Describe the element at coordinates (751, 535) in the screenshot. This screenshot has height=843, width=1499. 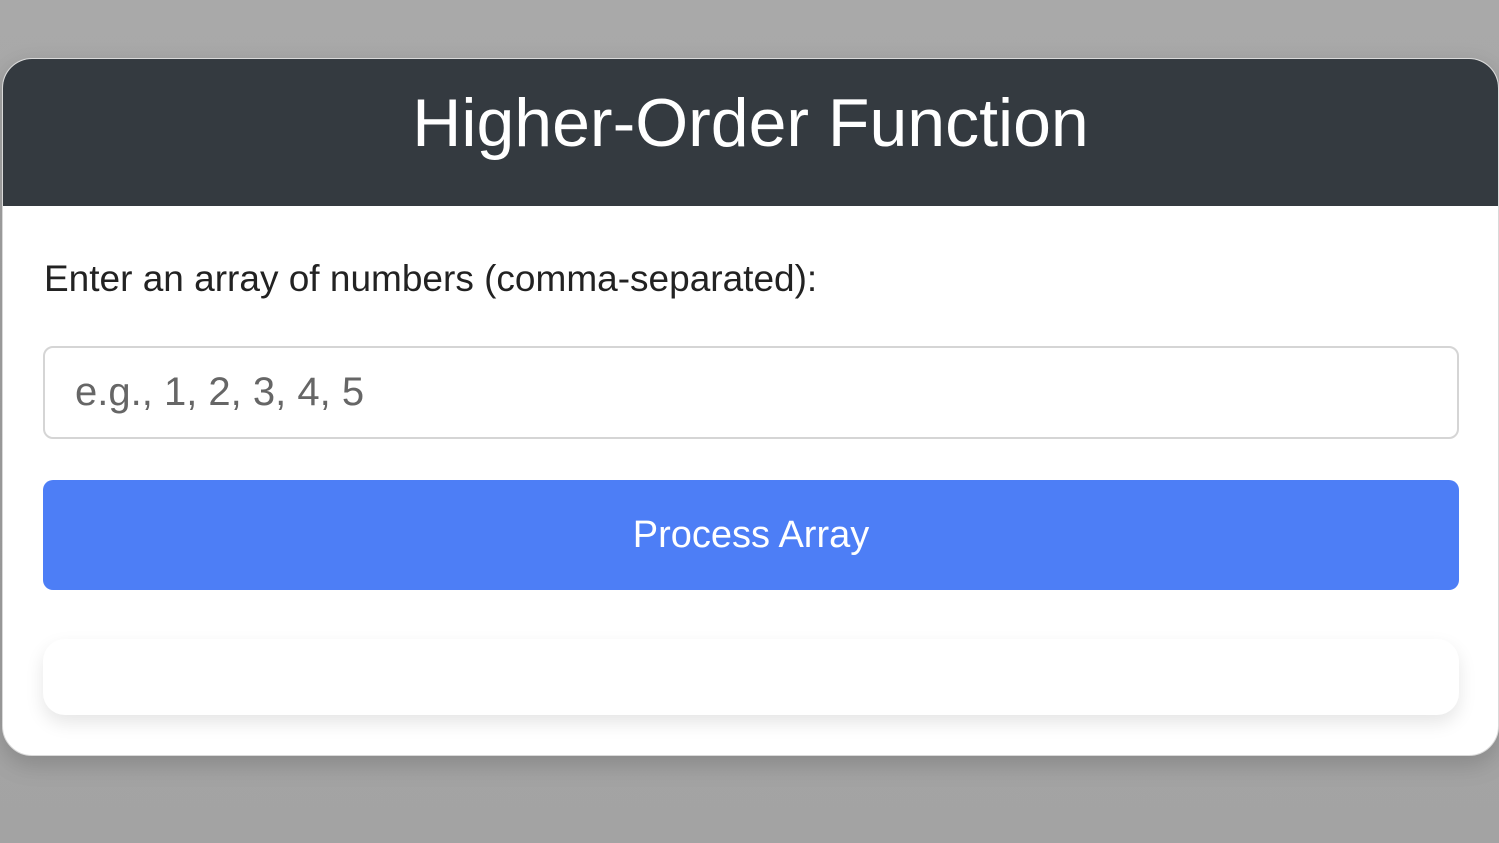
I see `process-array-button: Process Array` at that location.